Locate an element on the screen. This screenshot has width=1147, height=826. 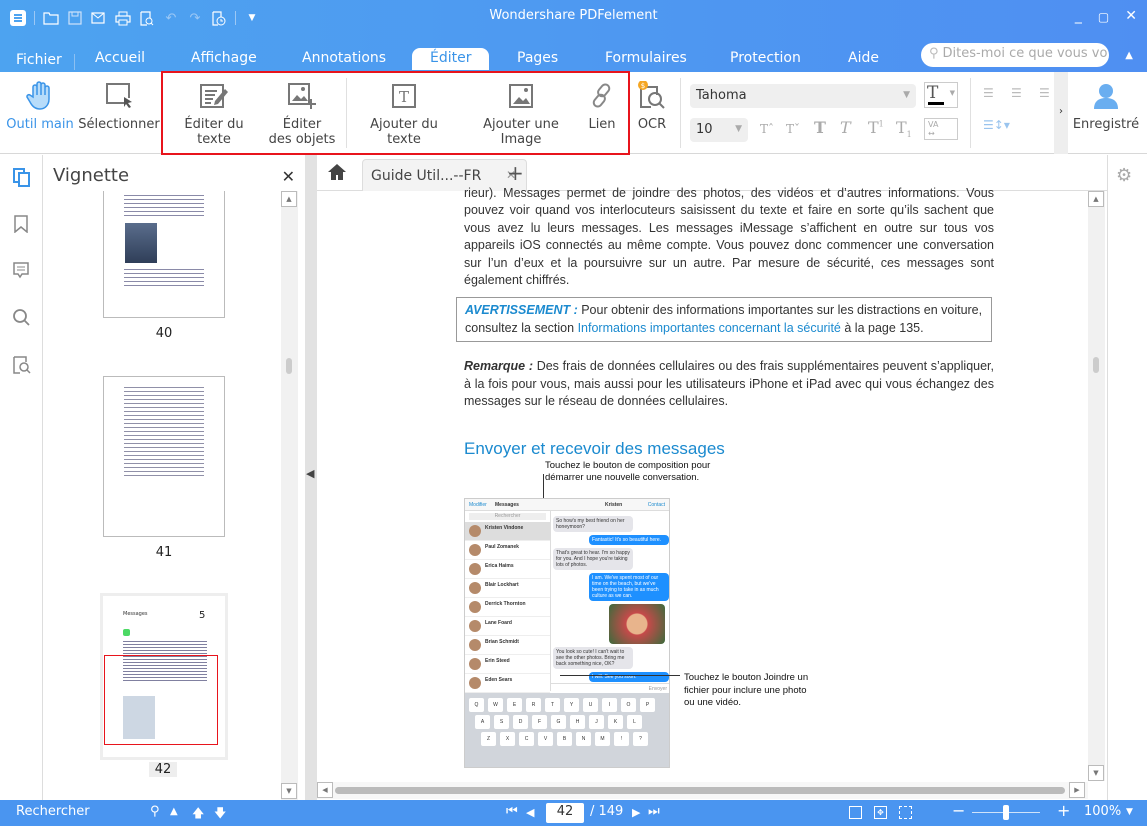
minimize-button: _ is located at coordinates (1078, 16).